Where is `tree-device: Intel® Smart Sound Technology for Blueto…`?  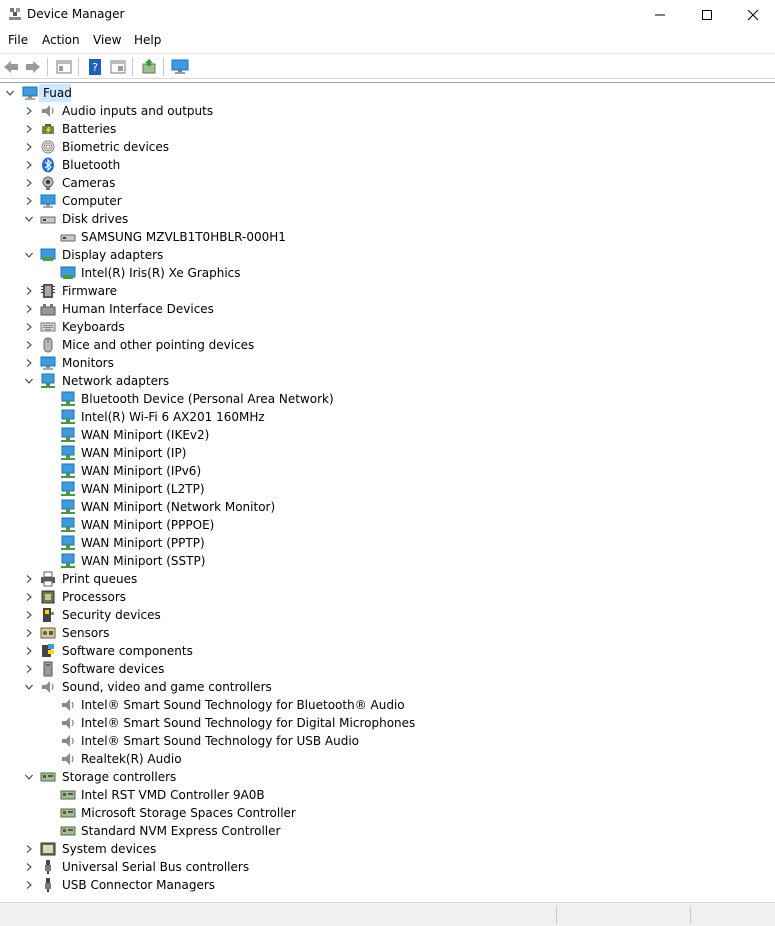 tree-device: Intel® Smart Sound Technology for Blueto… is located at coordinates (387, 705).